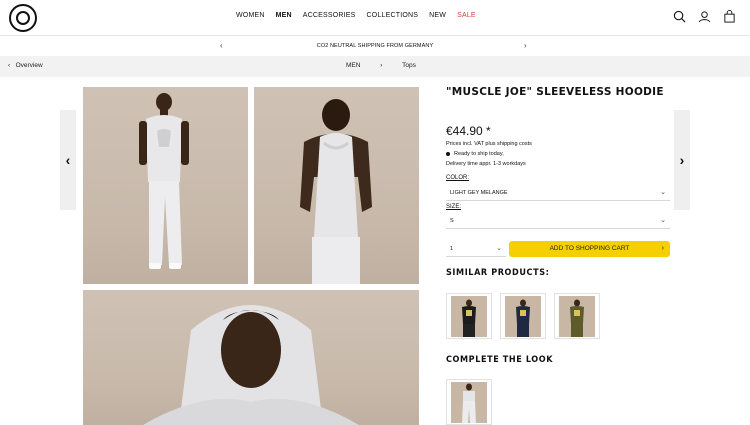  I want to click on complete-look-pants, so click(469, 402).